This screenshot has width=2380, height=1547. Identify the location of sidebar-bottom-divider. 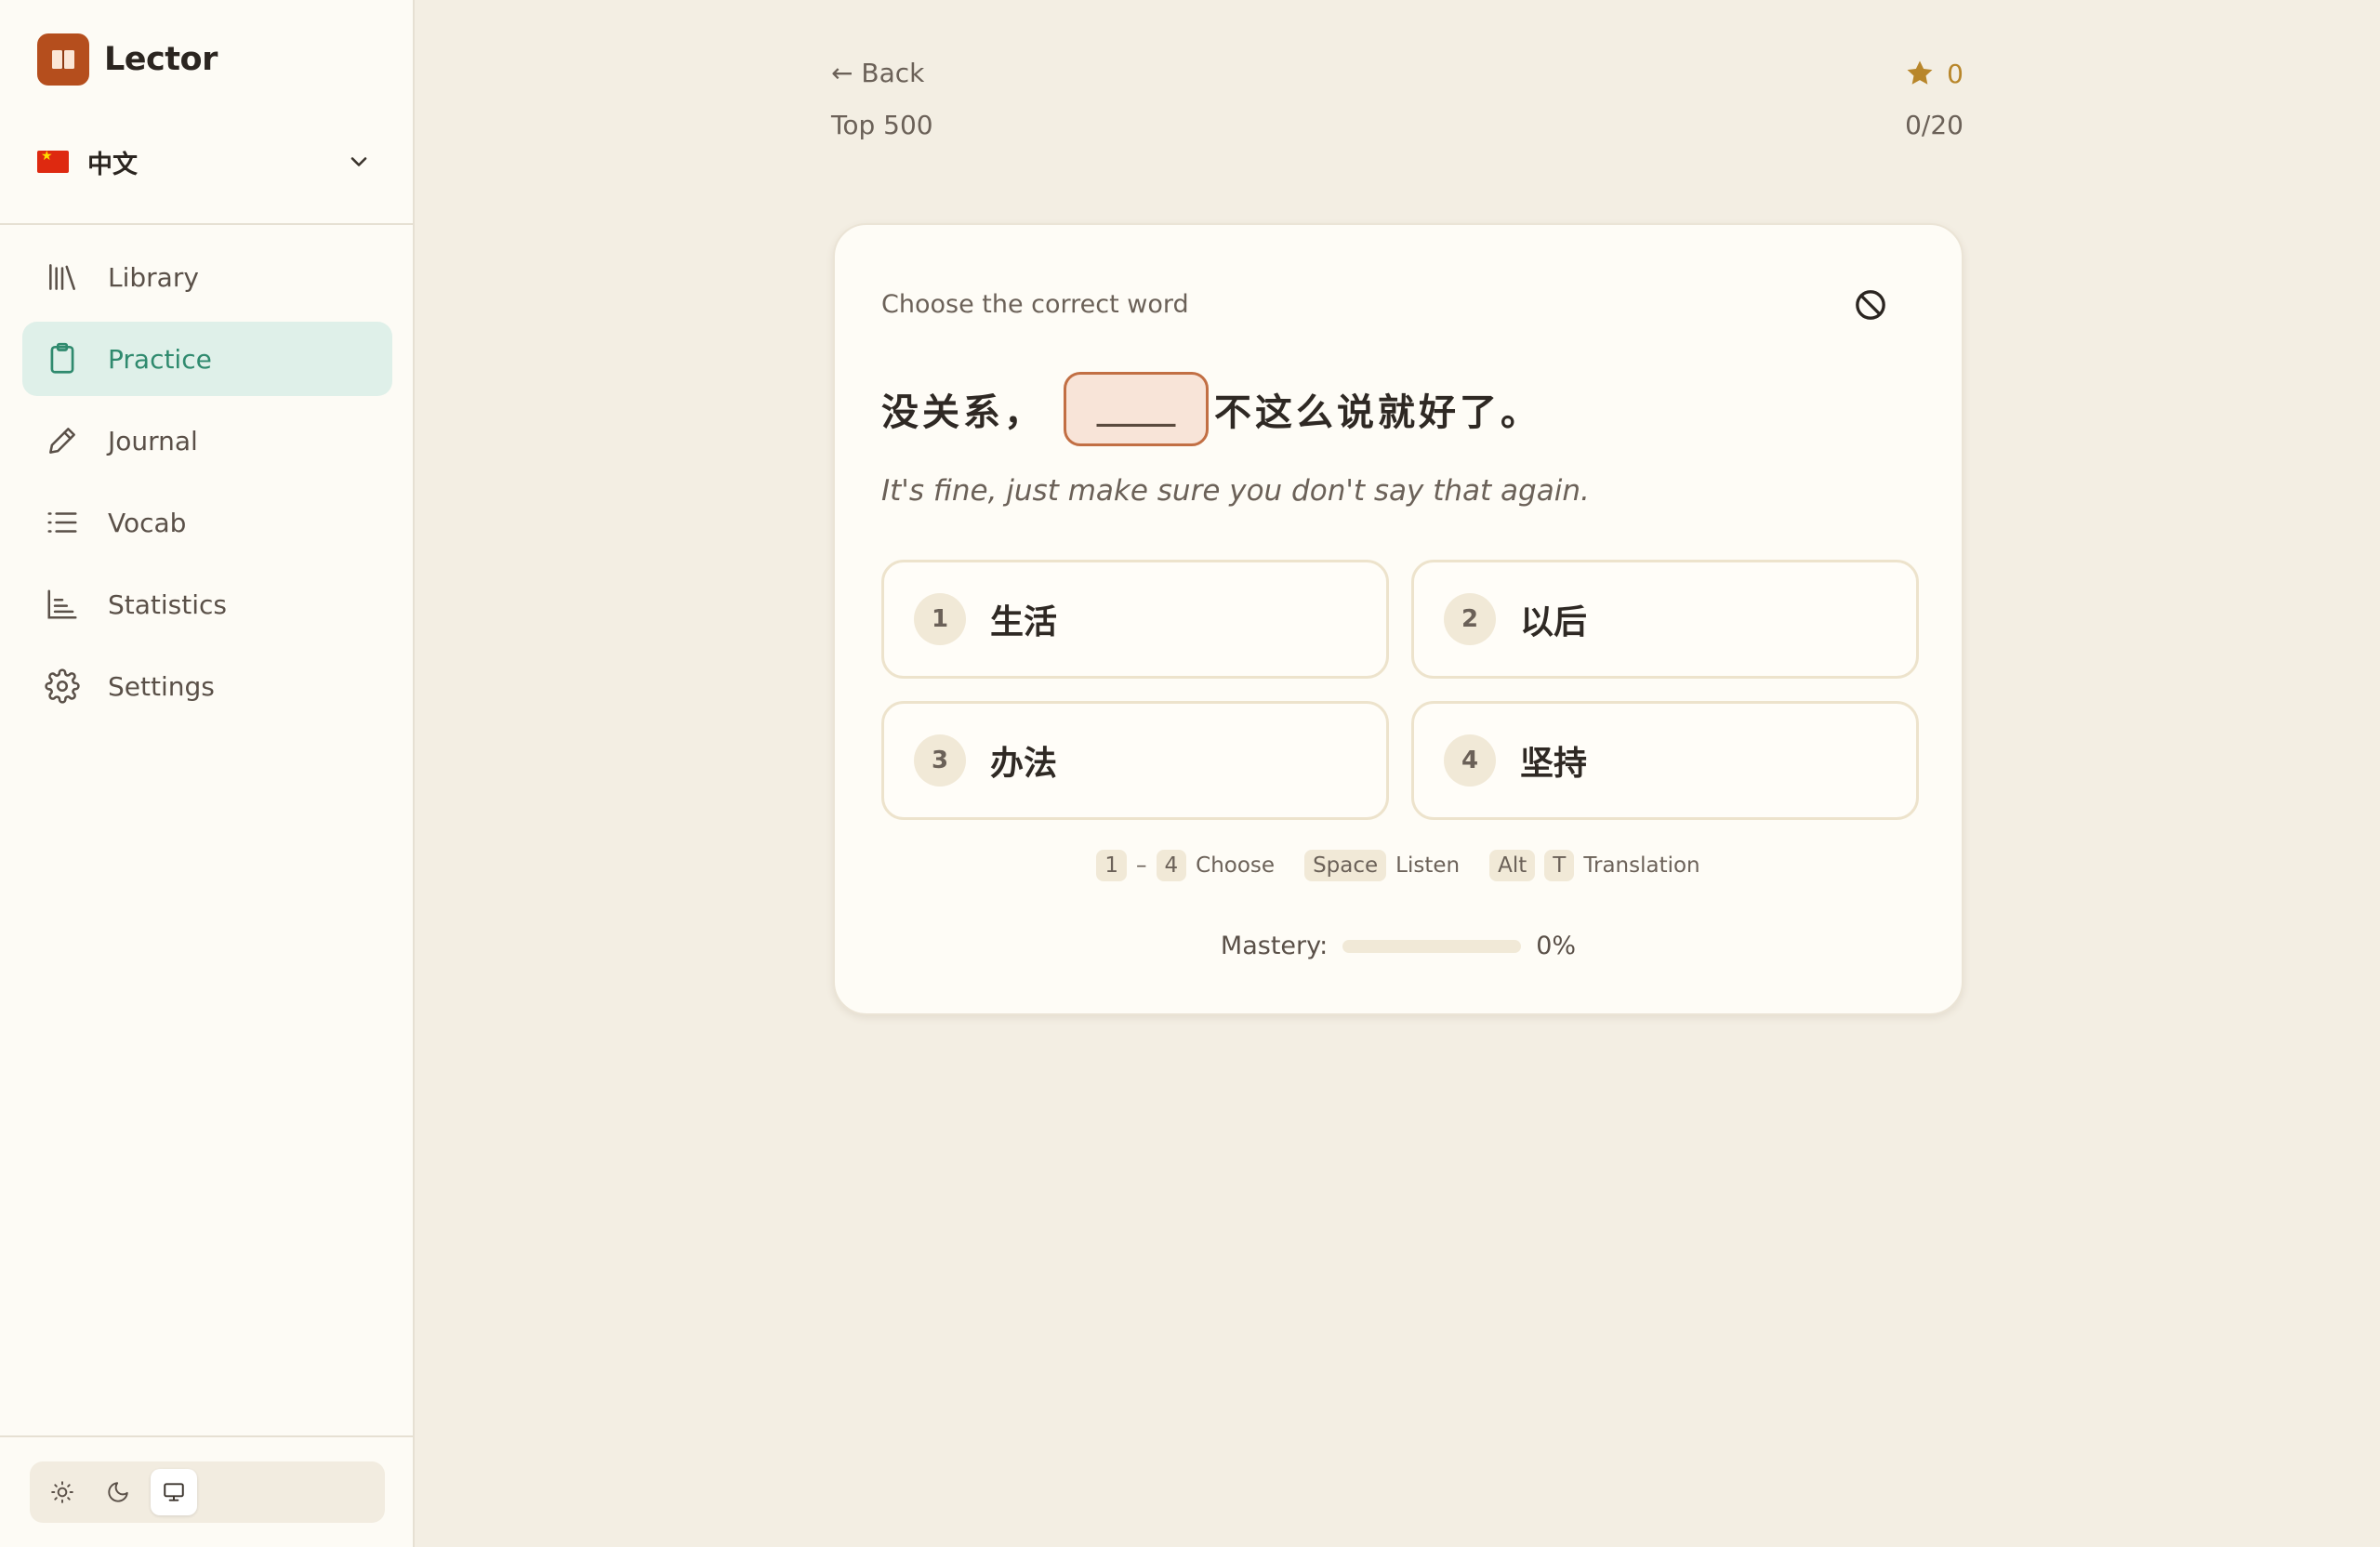
(207, 1436).